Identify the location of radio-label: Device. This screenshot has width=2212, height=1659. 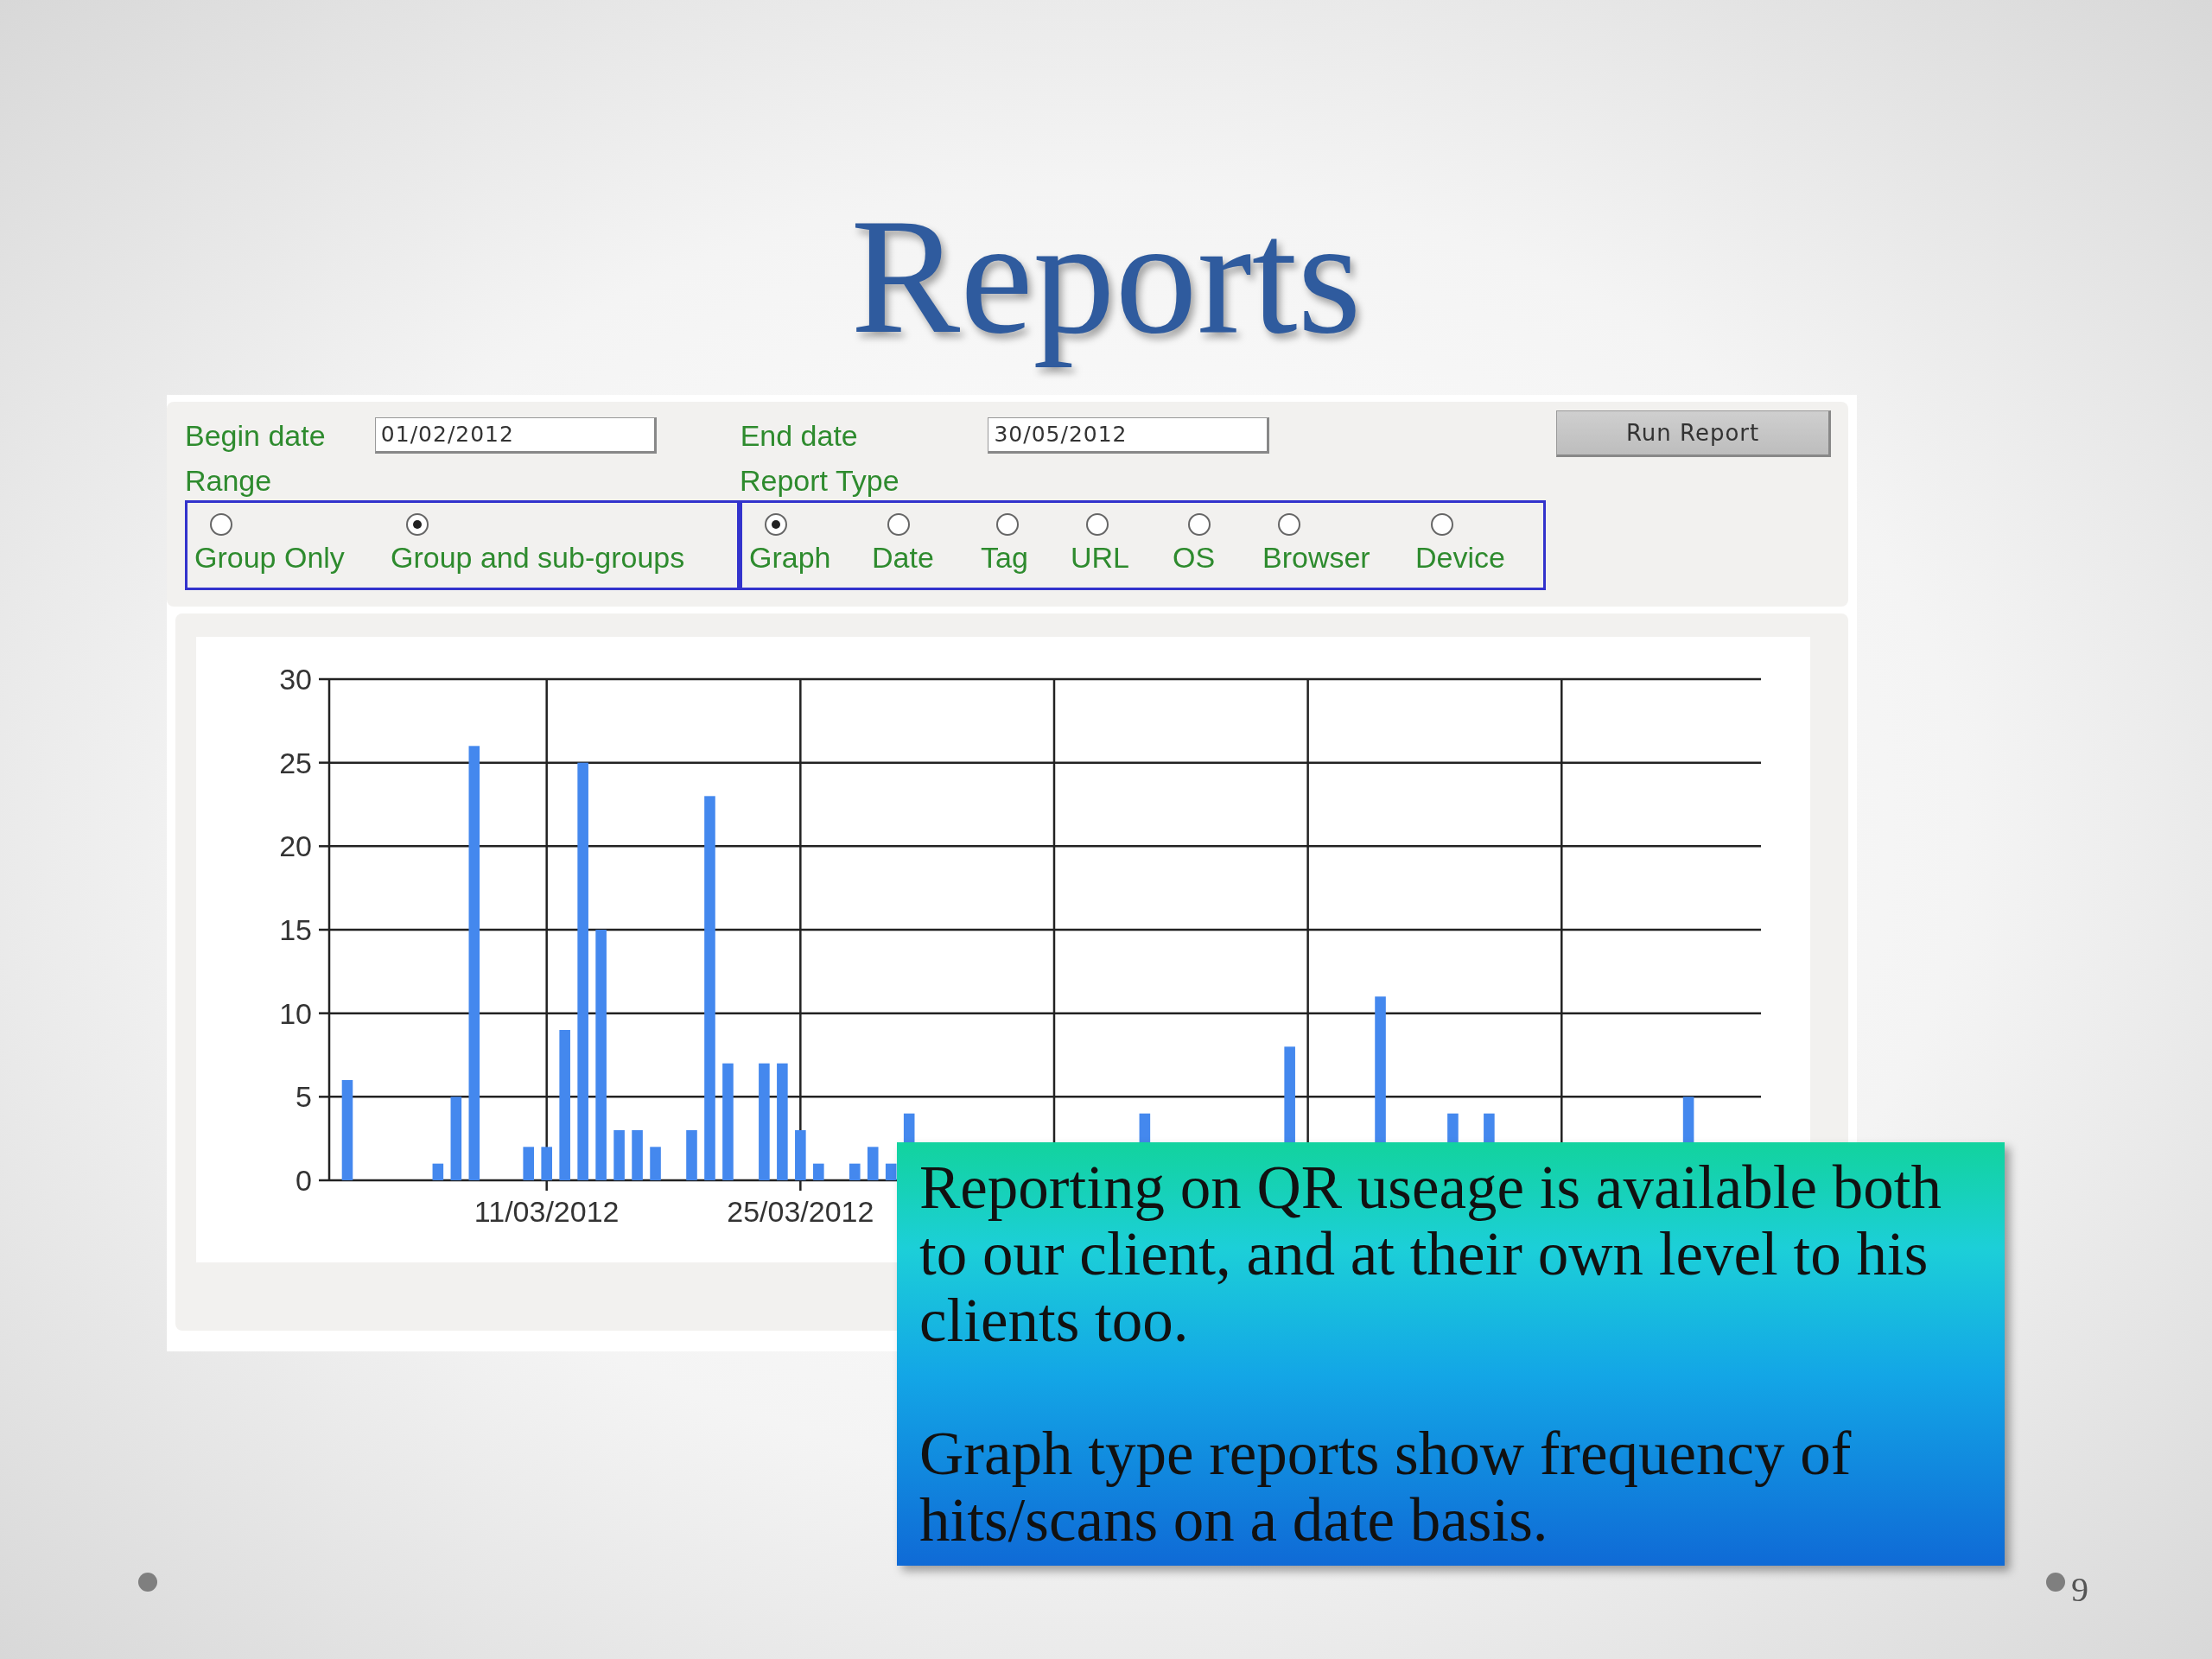
(1460, 557).